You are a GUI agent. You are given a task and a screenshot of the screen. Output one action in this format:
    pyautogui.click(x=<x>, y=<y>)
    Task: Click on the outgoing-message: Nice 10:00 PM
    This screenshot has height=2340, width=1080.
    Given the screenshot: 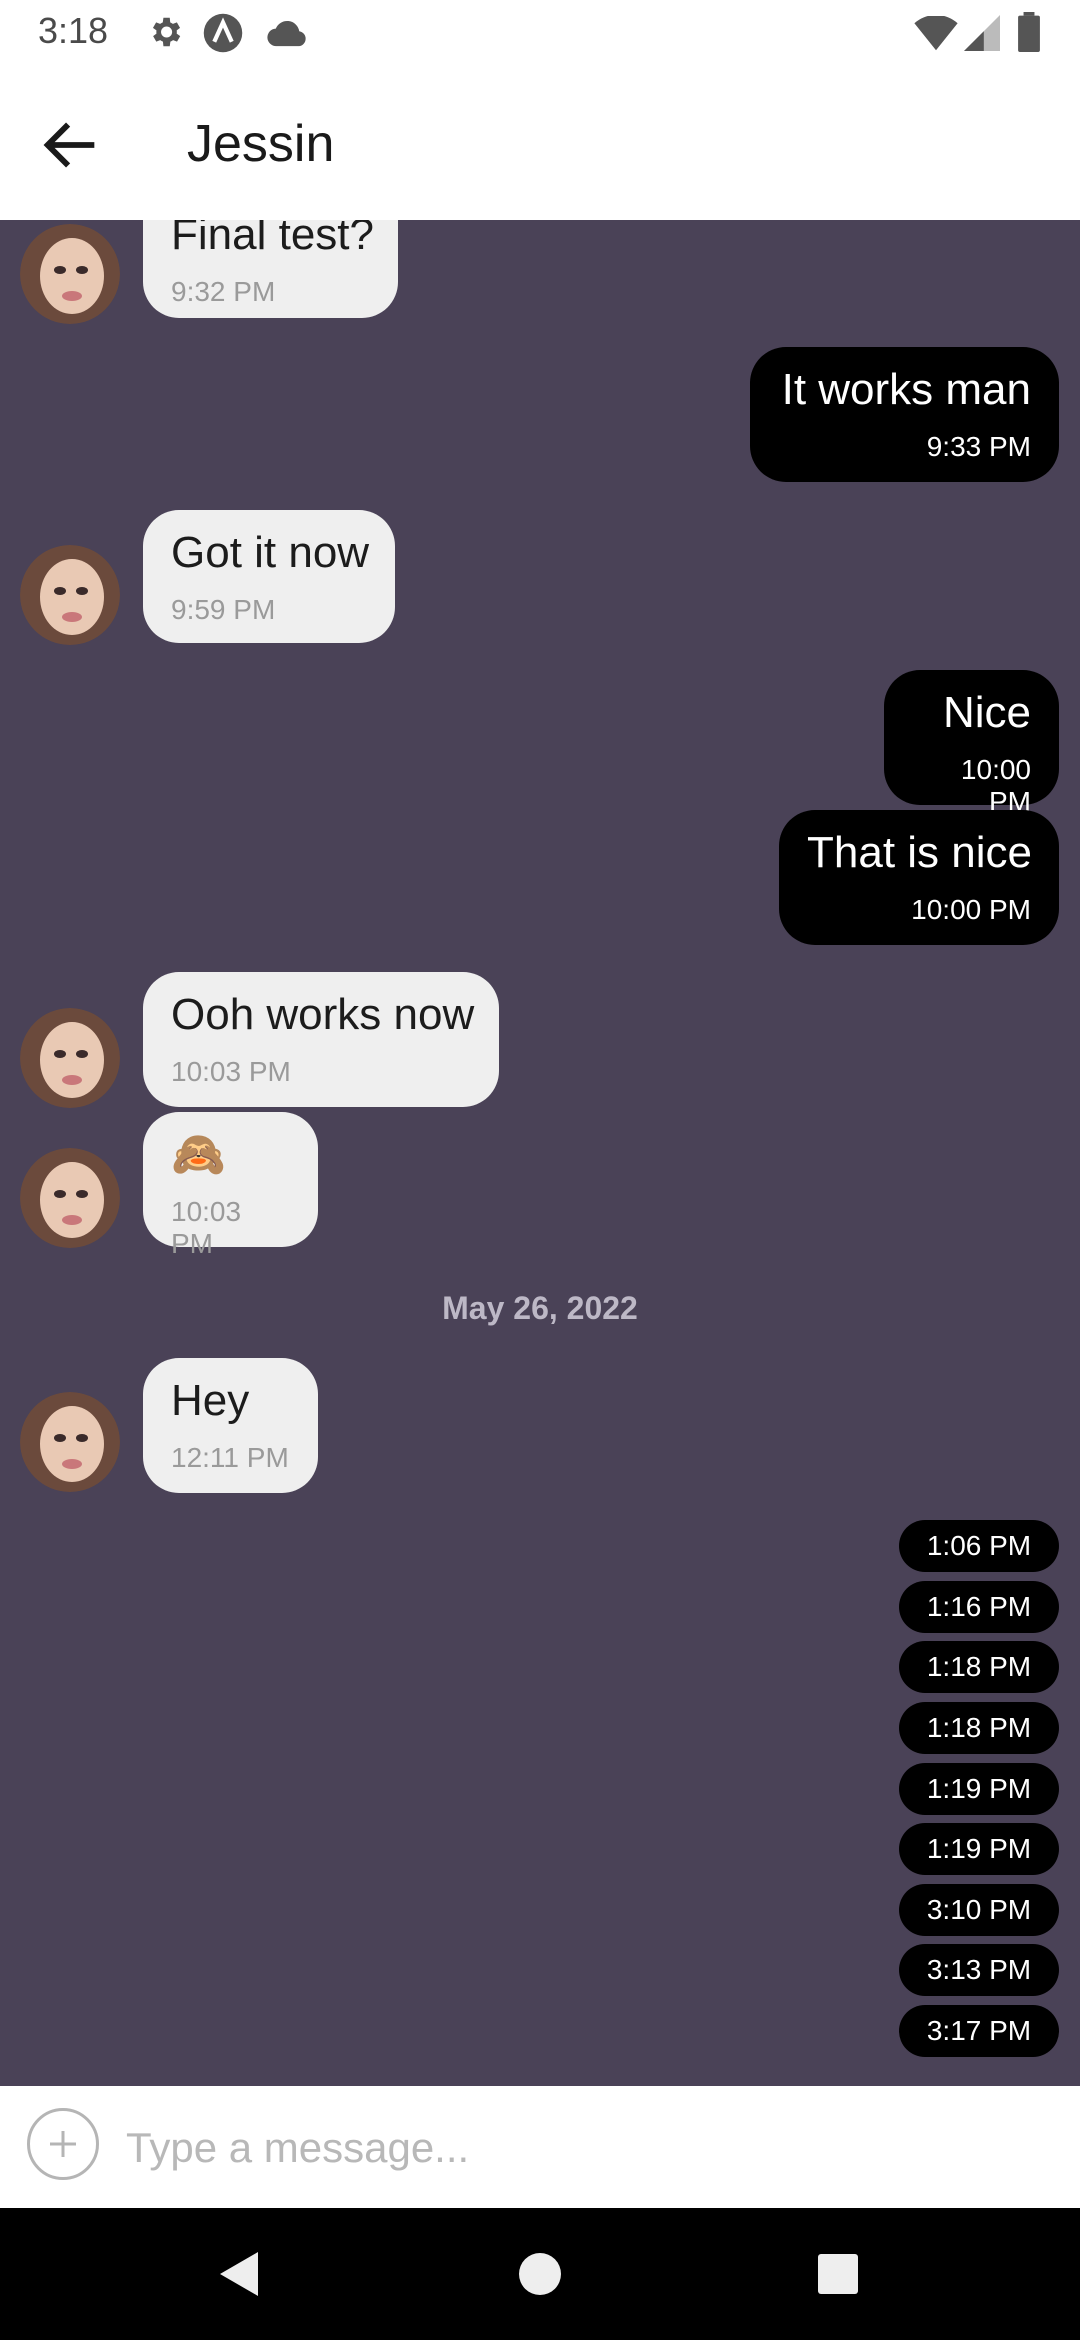 What is the action you would take?
    pyautogui.click(x=971, y=743)
    